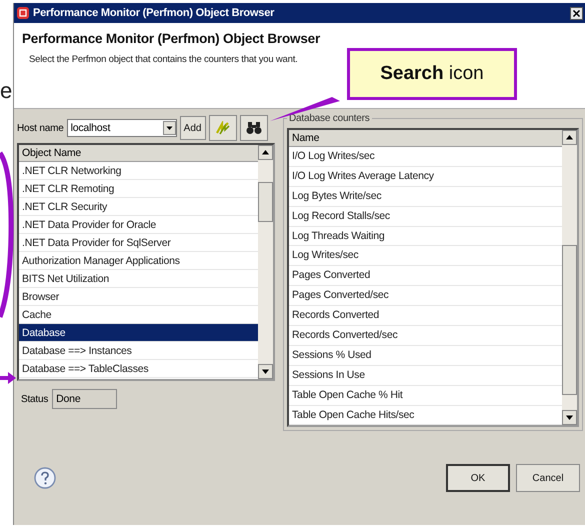 The image size is (585, 531). I want to click on dialog-button: OK, so click(478, 478).